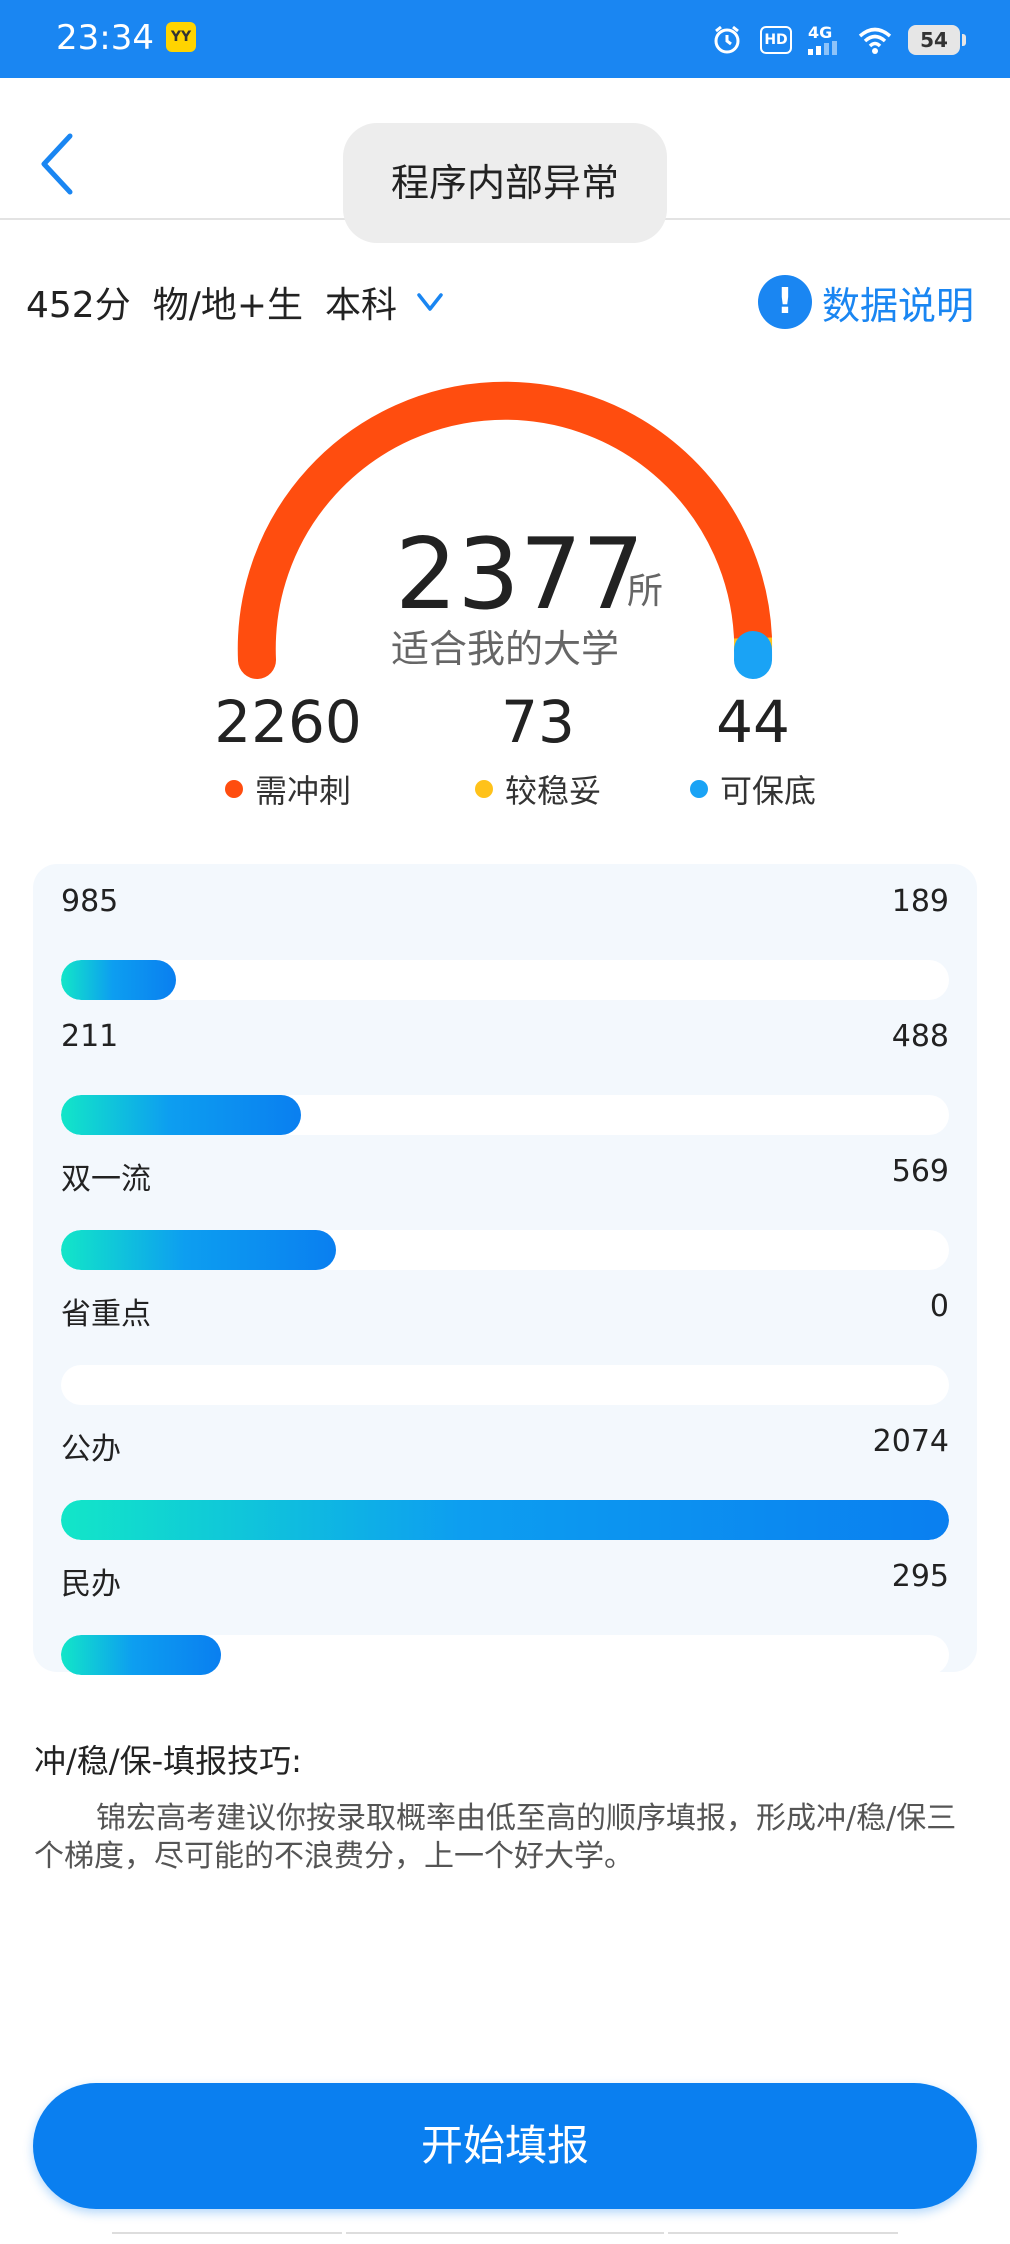  I want to click on status-bar: 23:34 YY HD 4G 54, so click(505, 39).